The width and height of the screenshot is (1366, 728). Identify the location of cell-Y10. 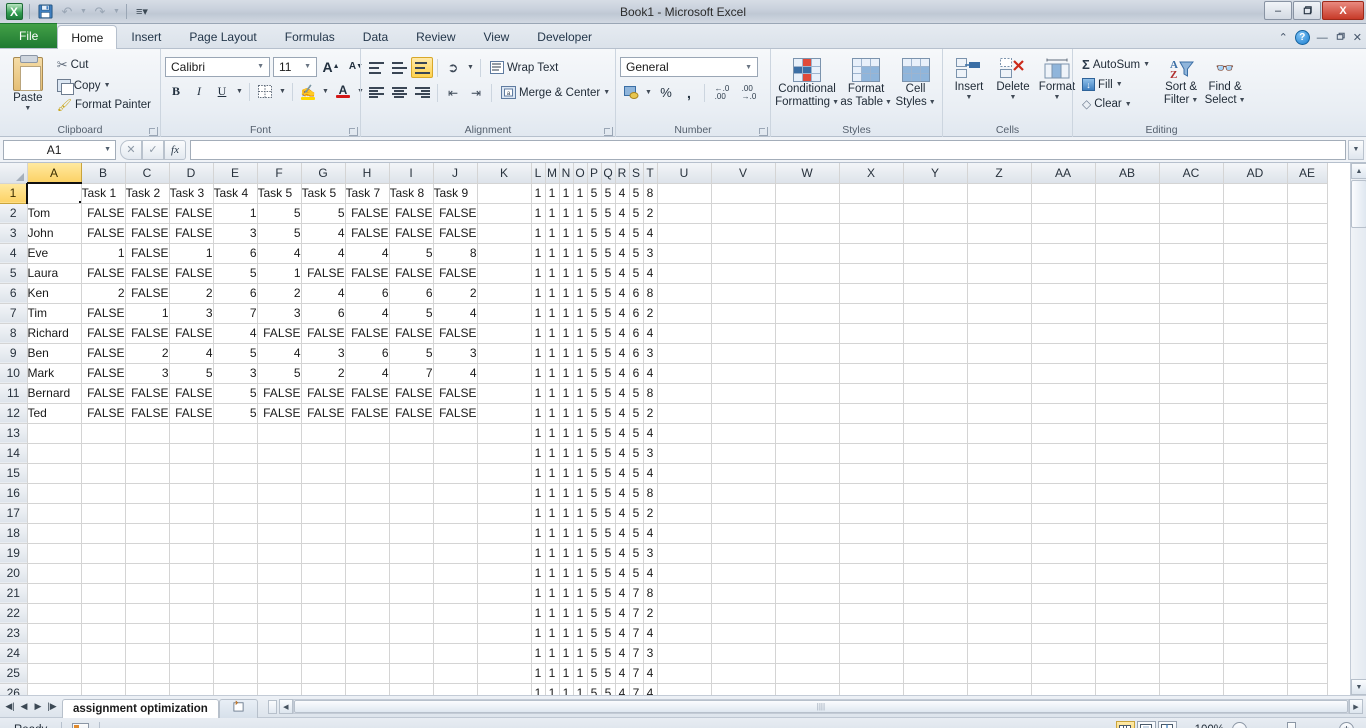
(935, 373).